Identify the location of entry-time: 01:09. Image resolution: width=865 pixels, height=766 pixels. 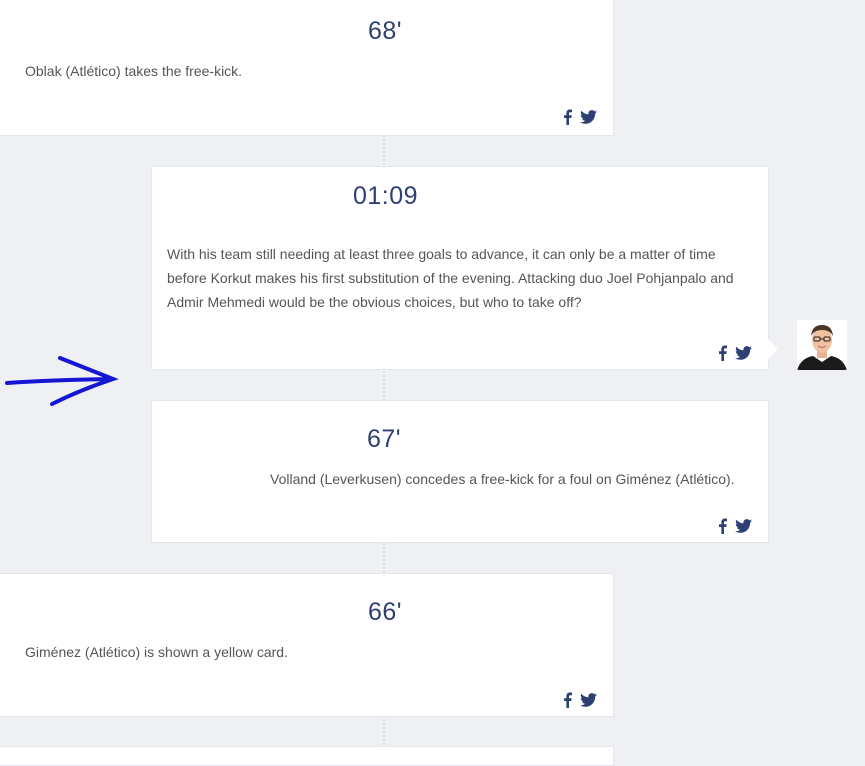
(386, 196).